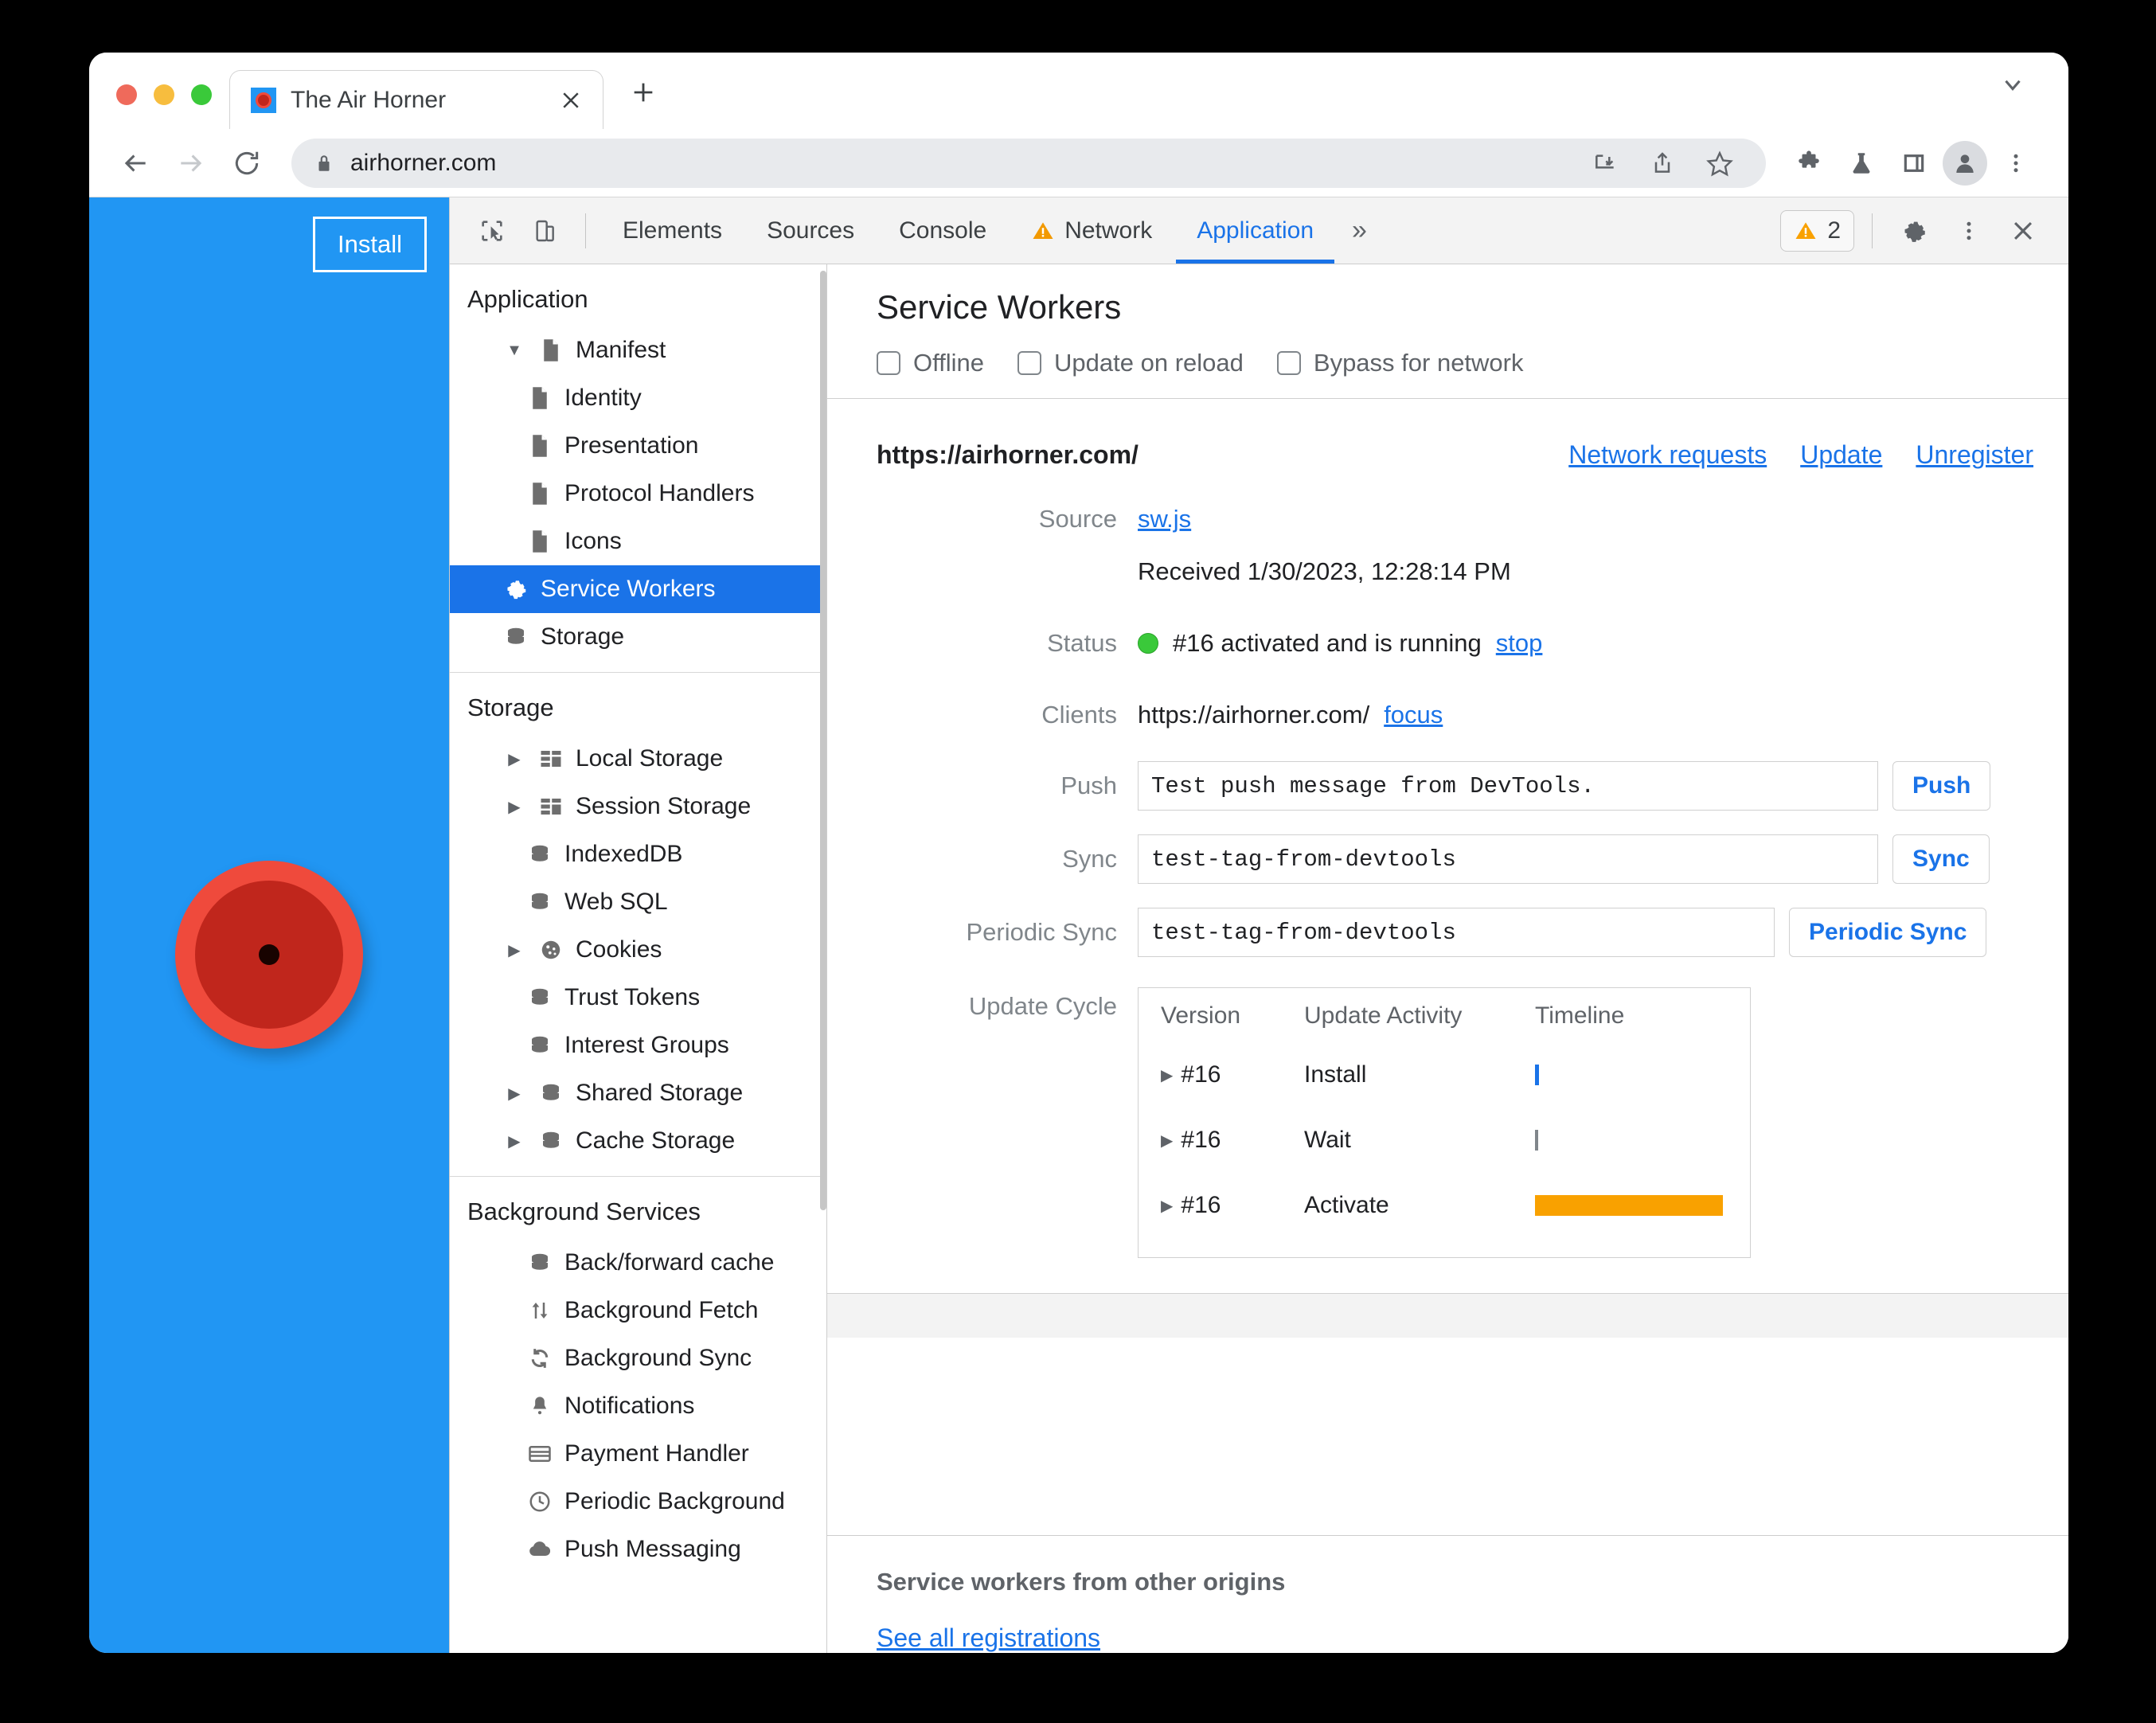 This screenshot has height=1723, width=2156. Describe the element at coordinates (638, 1310) in the screenshot. I see `sidebar-item-background-fetch: Background Fetch` at that location.